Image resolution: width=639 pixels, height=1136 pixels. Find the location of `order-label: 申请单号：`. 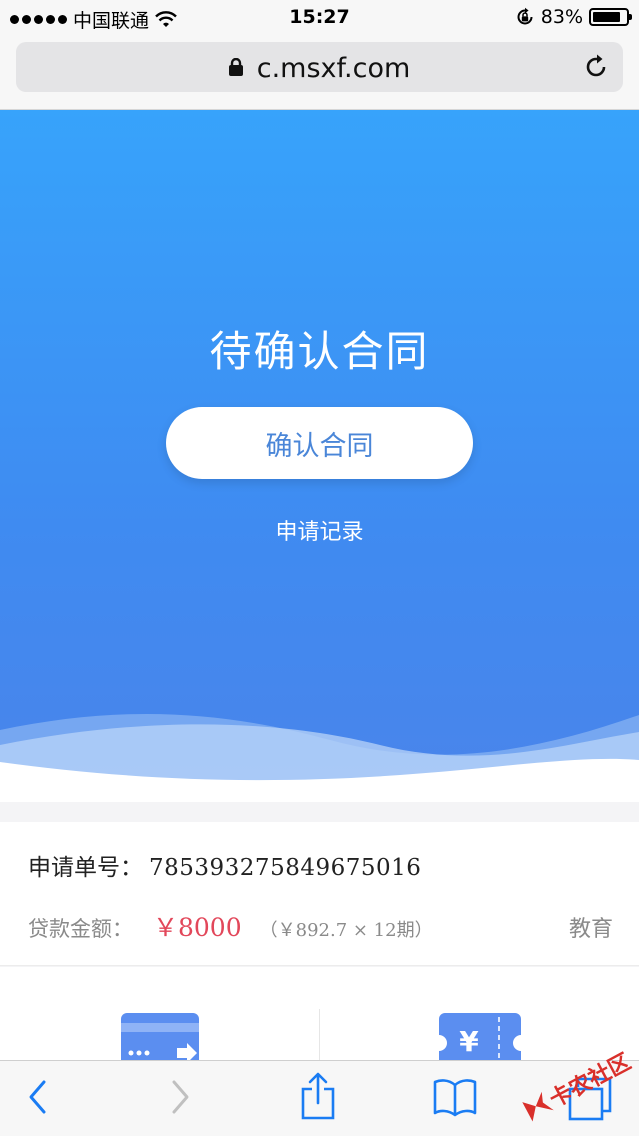

order-label: 申请单号： is located at coordinates (85, 868).